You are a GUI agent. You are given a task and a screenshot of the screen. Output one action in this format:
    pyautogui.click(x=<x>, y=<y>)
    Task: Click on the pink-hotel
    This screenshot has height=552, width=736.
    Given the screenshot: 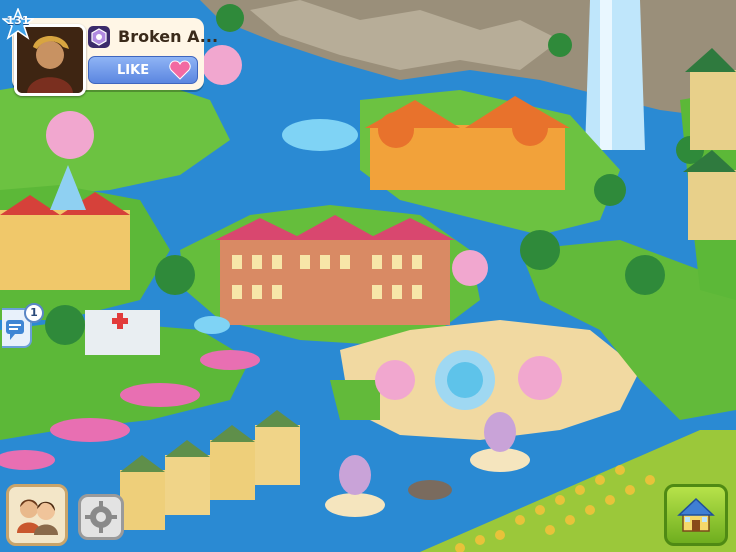 What is the action you would take?
    pyautogui.click(x=335, y=282)
    